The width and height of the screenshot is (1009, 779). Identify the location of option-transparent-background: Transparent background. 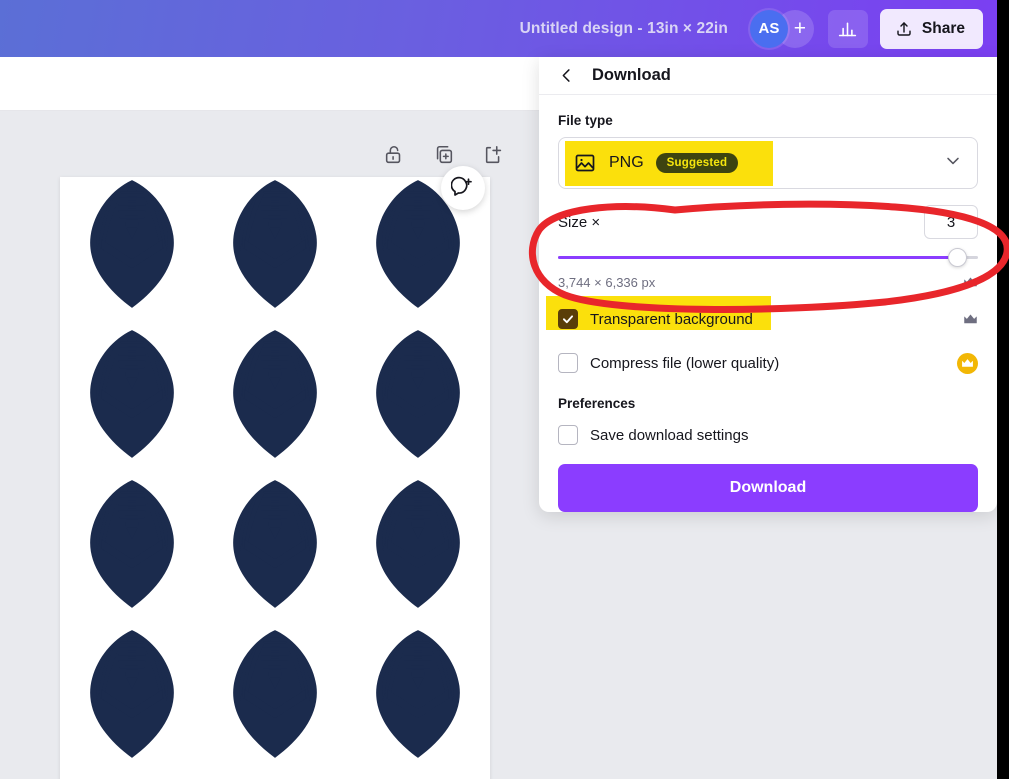
(762, 316).